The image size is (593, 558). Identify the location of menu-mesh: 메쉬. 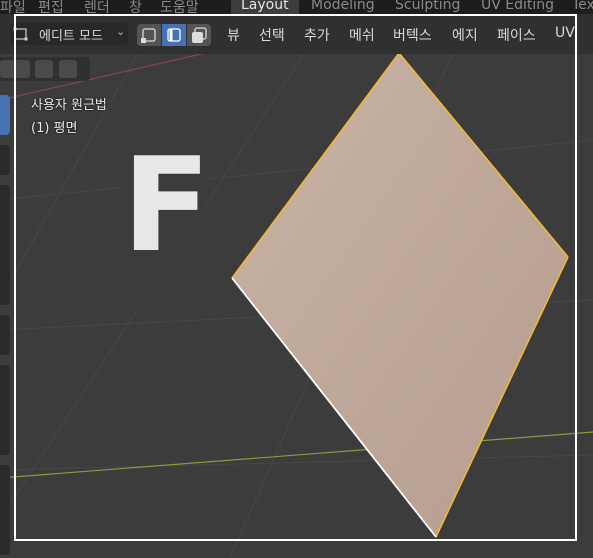
(362, 35).